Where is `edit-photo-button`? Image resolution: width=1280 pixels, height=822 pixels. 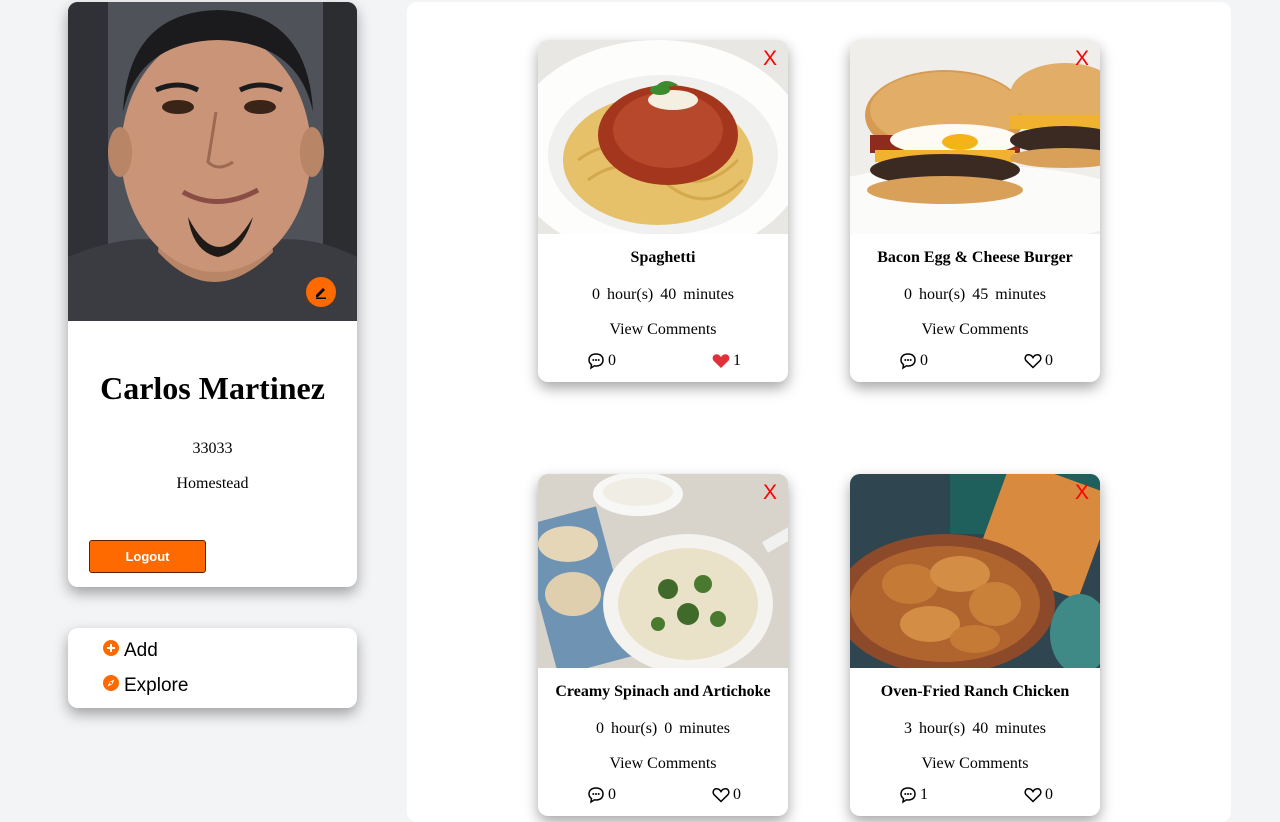
edit-photo-button is located at coordinates (321, 292).